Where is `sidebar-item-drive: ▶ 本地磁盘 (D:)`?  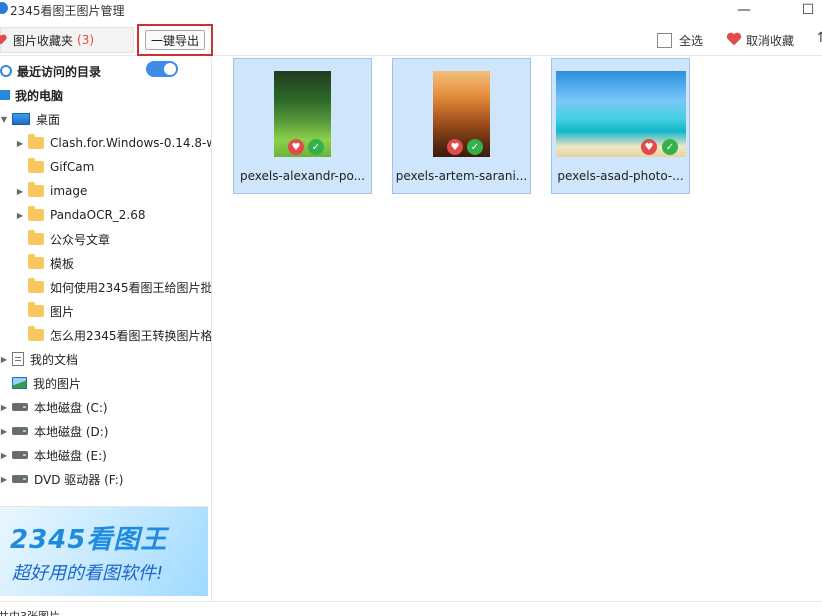
sidebar-item-drive: ▶ 本地磁盘 (D:) is located at coordinates (54, 431).